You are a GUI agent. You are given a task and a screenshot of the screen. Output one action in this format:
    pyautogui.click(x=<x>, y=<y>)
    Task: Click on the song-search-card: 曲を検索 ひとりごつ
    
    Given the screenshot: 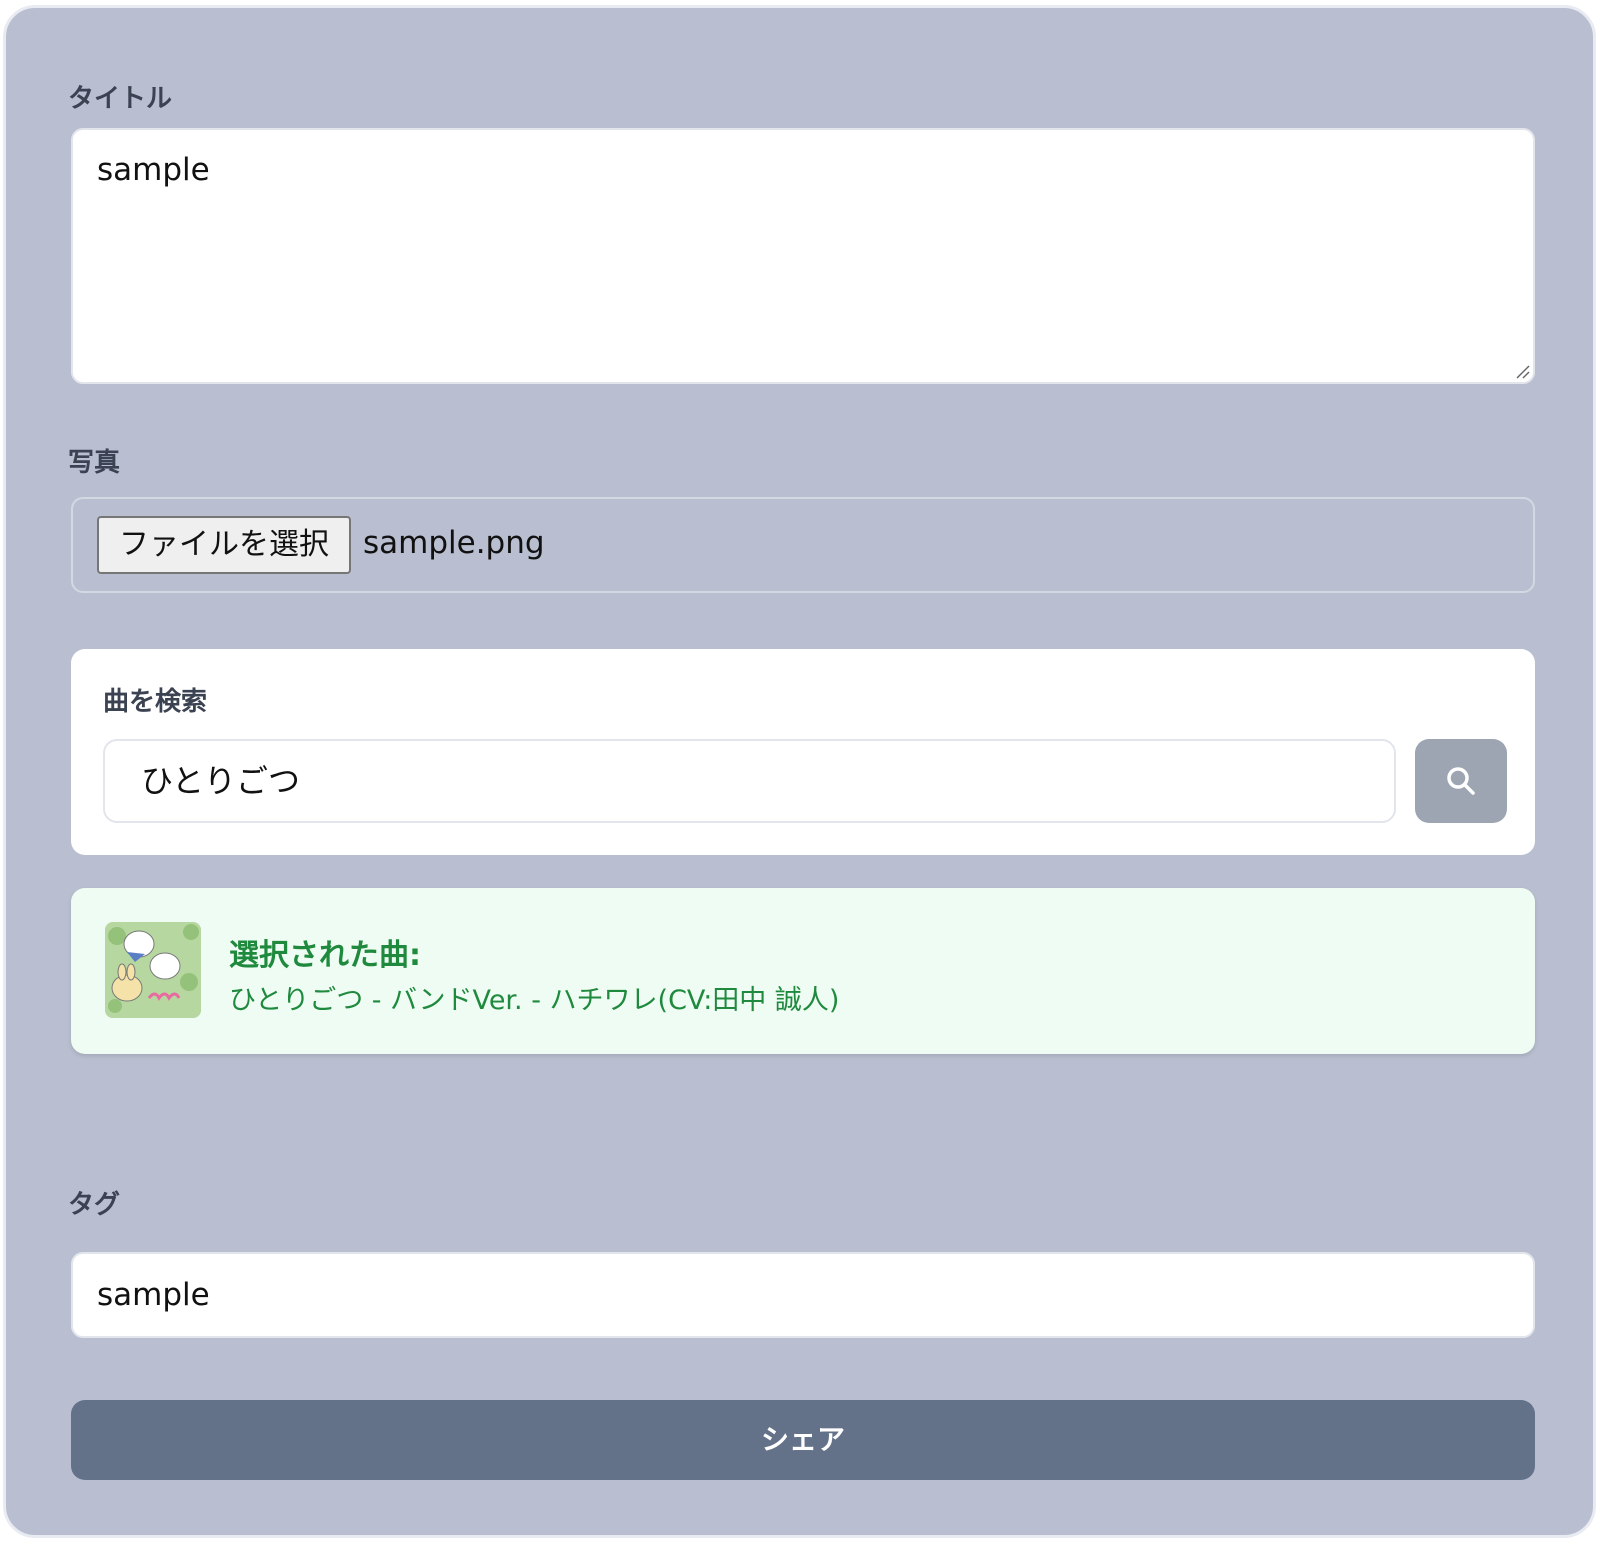 What is the action you would take?
    pyautogui.click(x=803, y=752)
    